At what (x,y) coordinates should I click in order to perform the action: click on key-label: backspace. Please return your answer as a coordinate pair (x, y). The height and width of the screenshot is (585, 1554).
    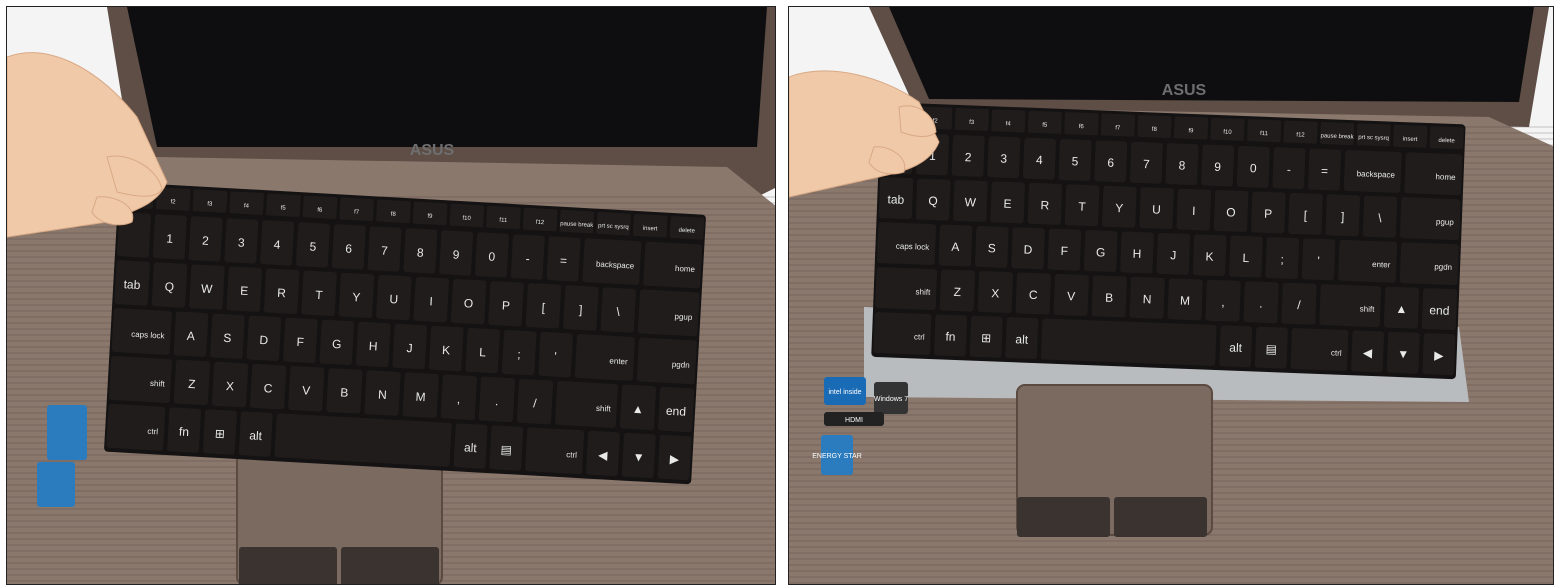
    Looking at the image, I should click on (1376, 174).